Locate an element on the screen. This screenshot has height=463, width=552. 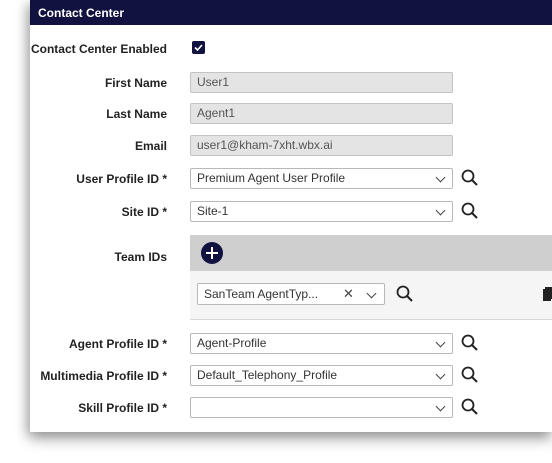
first-name-field: User1 is located at coordinates (321, 82).